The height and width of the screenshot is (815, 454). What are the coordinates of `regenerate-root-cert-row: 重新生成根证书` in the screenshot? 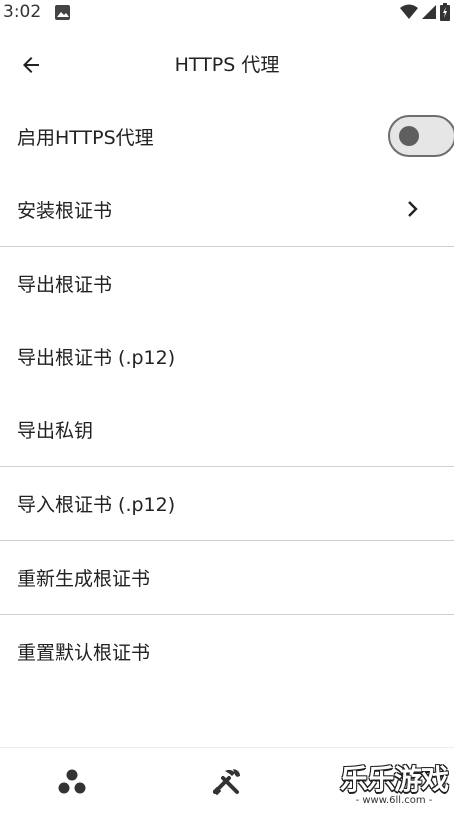 It's located at (227, 577).